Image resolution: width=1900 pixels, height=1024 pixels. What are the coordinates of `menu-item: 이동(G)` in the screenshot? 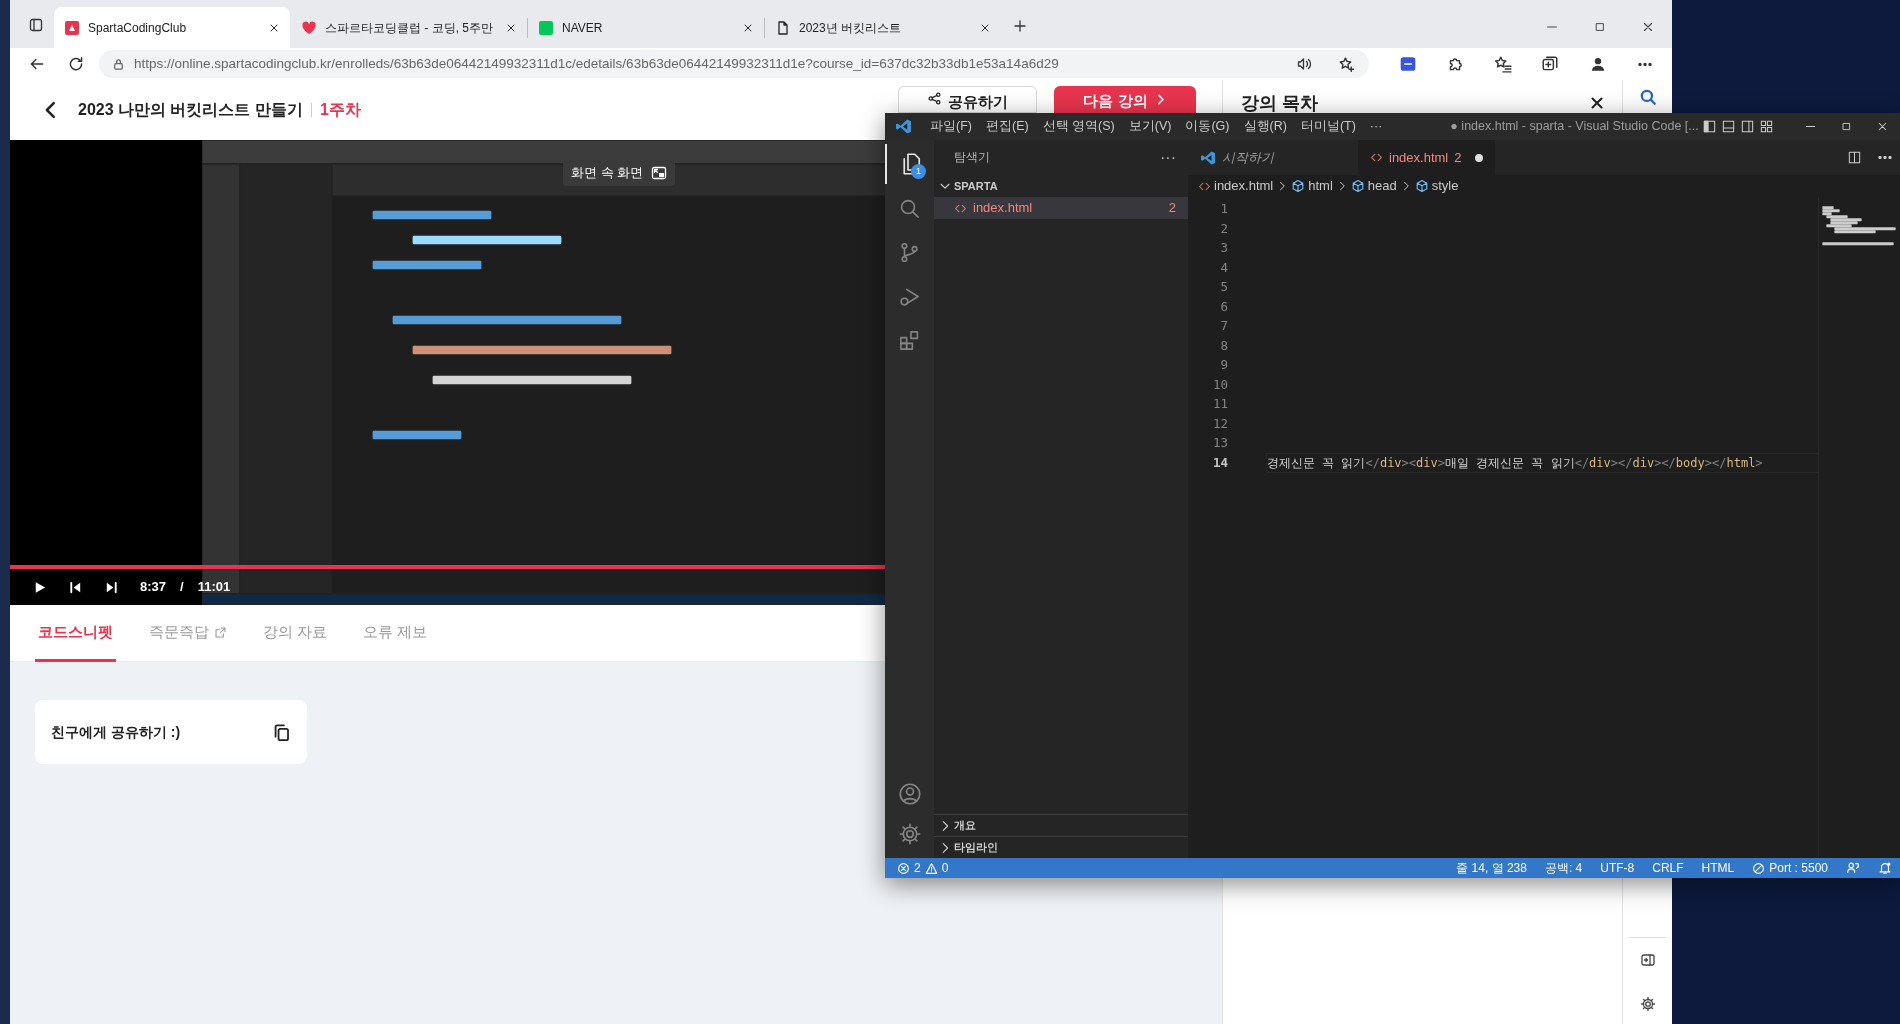 It's located at (1207, 126).